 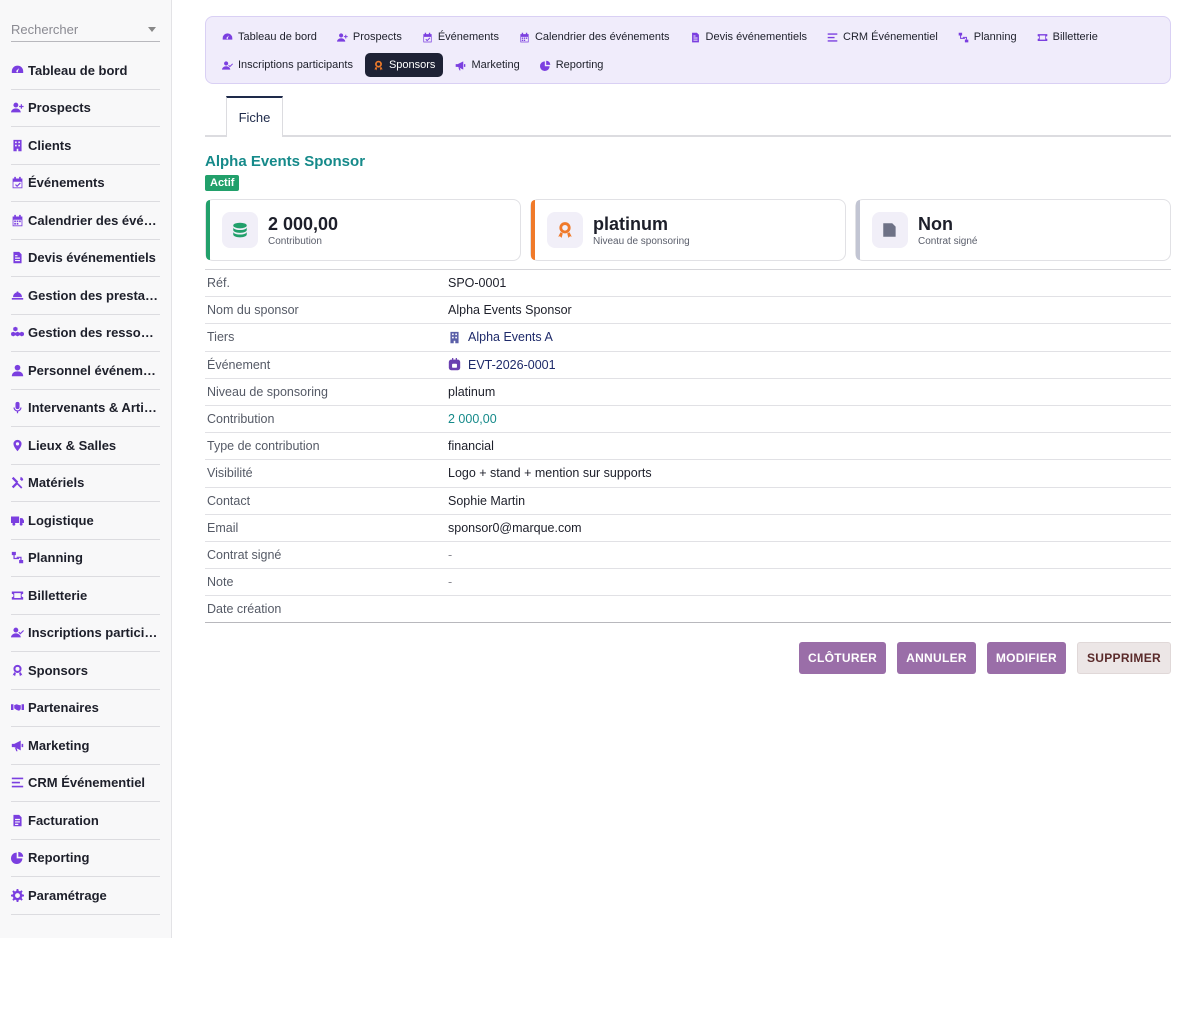 I want to click on sidebar-item-label: Calendrier des événements, so click(x=94, y=220).